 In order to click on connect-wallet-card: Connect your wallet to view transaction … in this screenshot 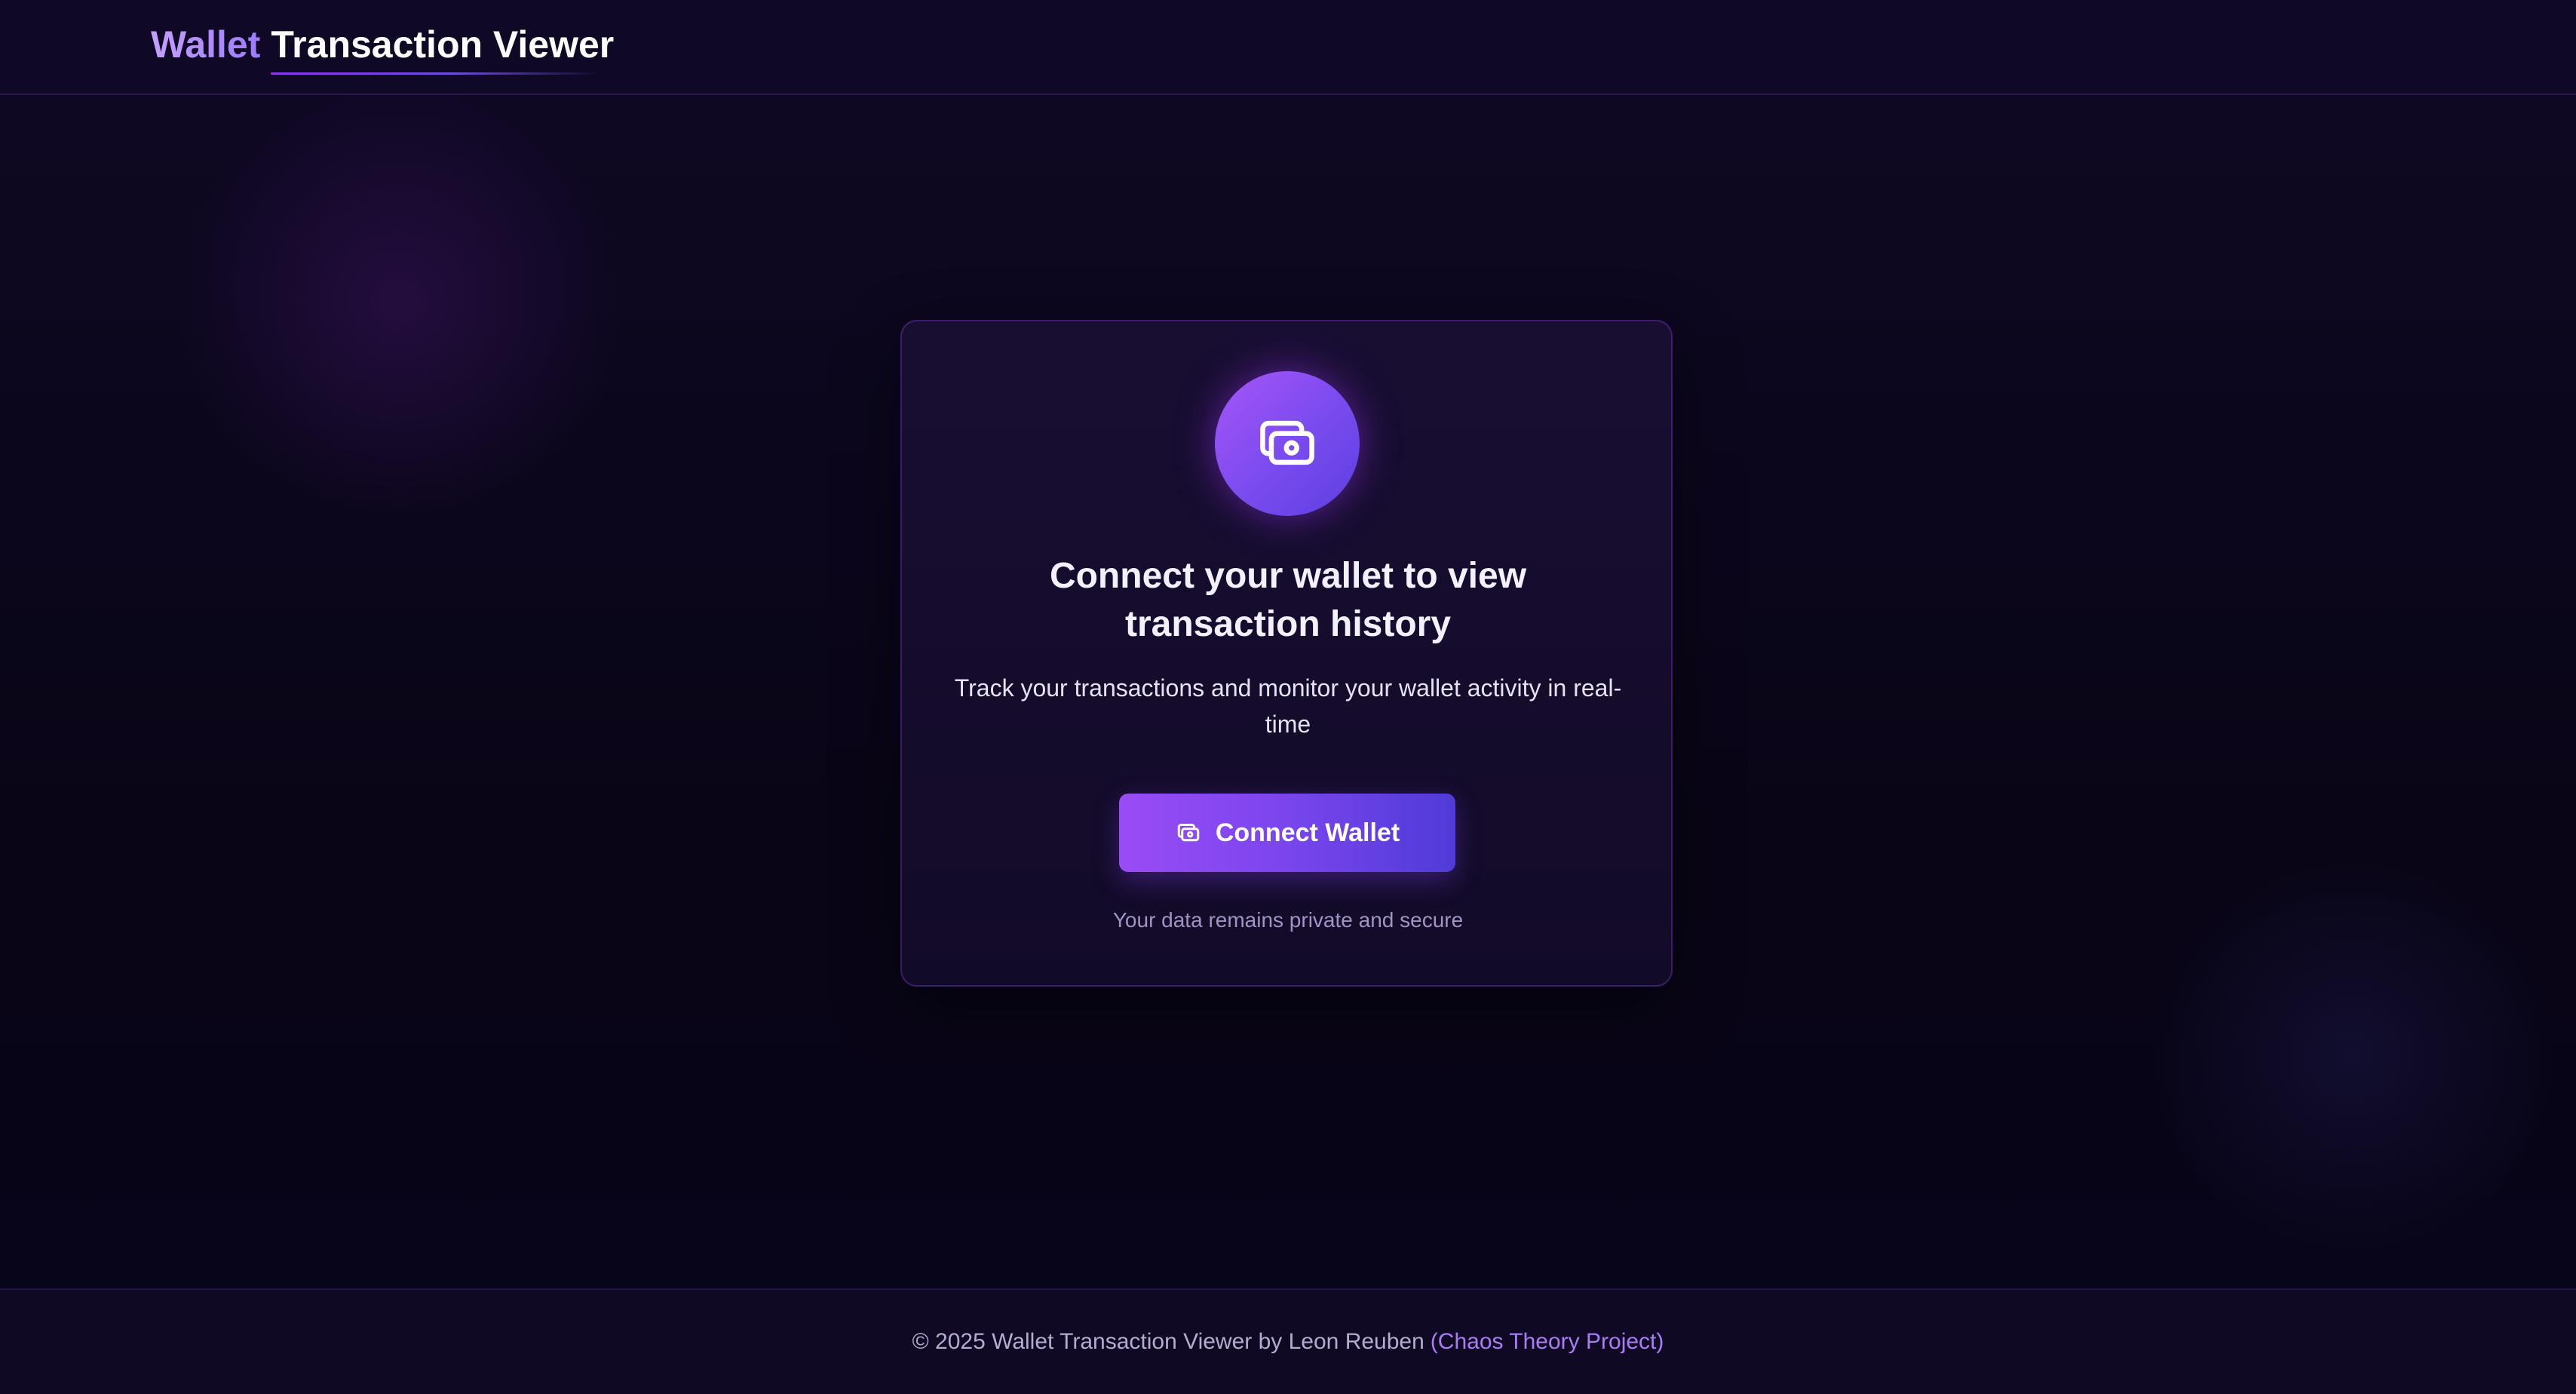, I will do `click(1286, 653)`.